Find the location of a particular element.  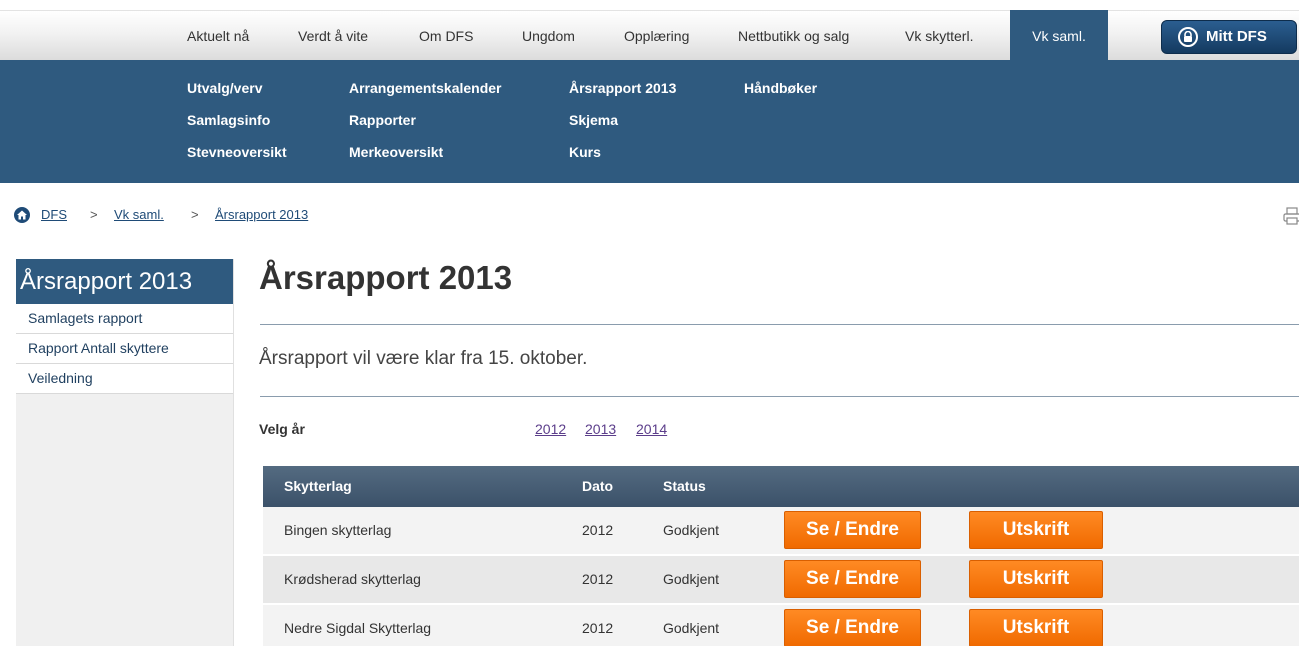

breadcrumb-link-dfs: DFS is located at coordinates (54, 214).